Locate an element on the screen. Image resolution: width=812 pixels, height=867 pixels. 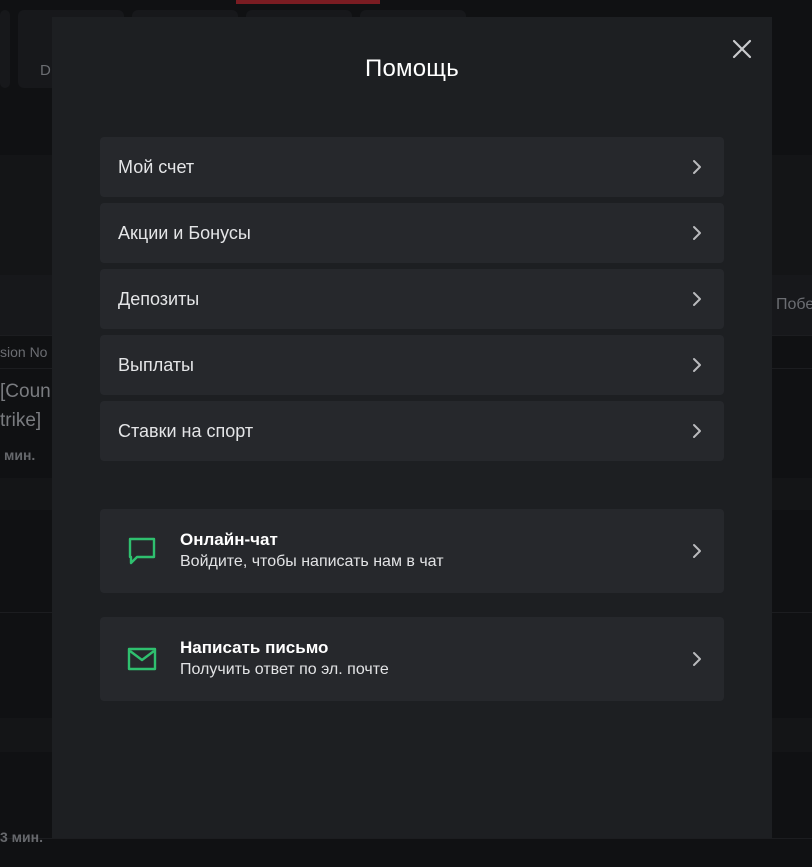
bg-divider is located at coordinates (406, 838).